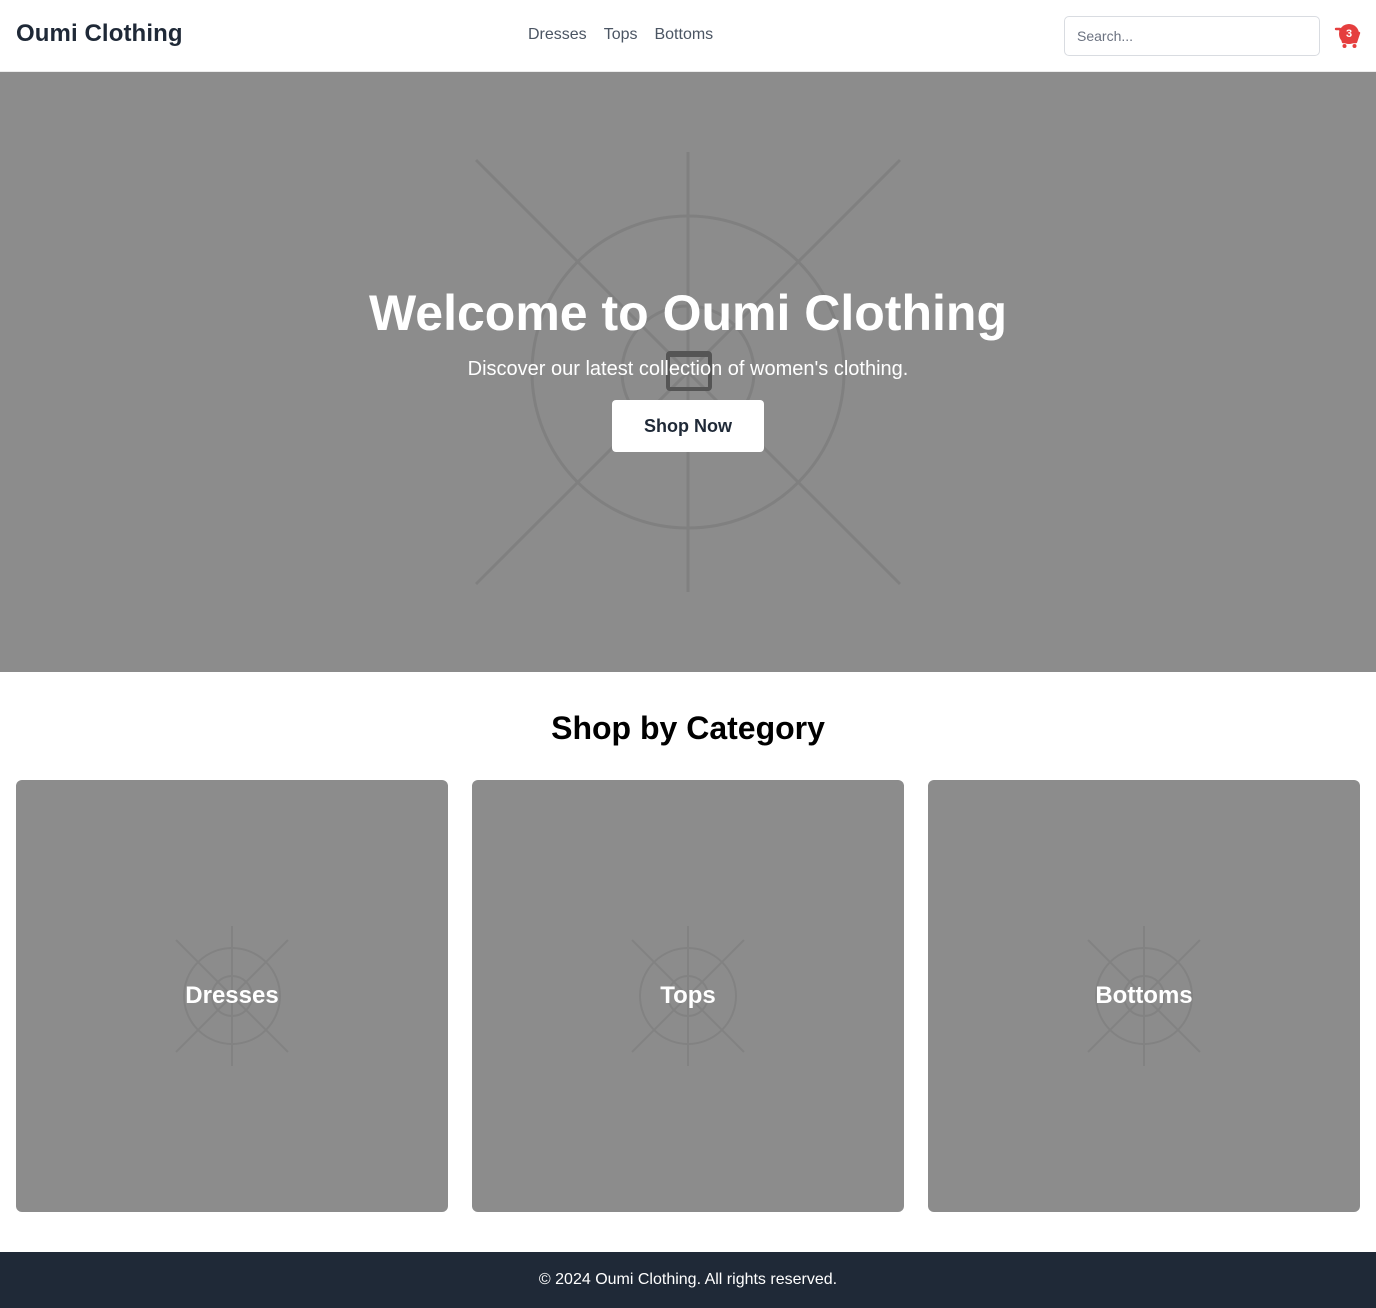  I want to click on category-card-bottoms: Bottoms, so click(1144, 996).